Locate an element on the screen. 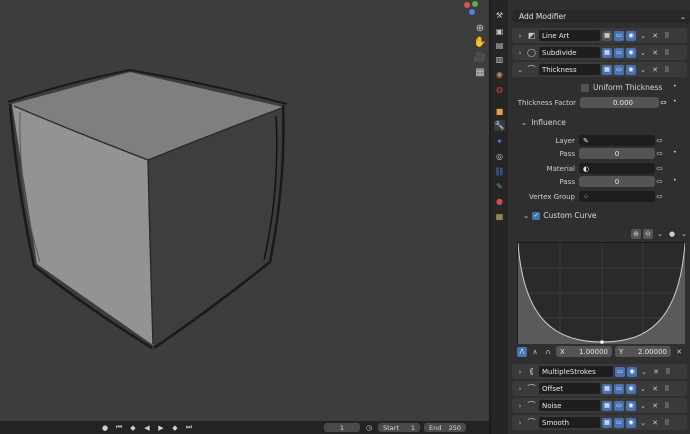 The image size is (690, 434). output-tab-icon: ▤ is located at coordinates (499, 45).